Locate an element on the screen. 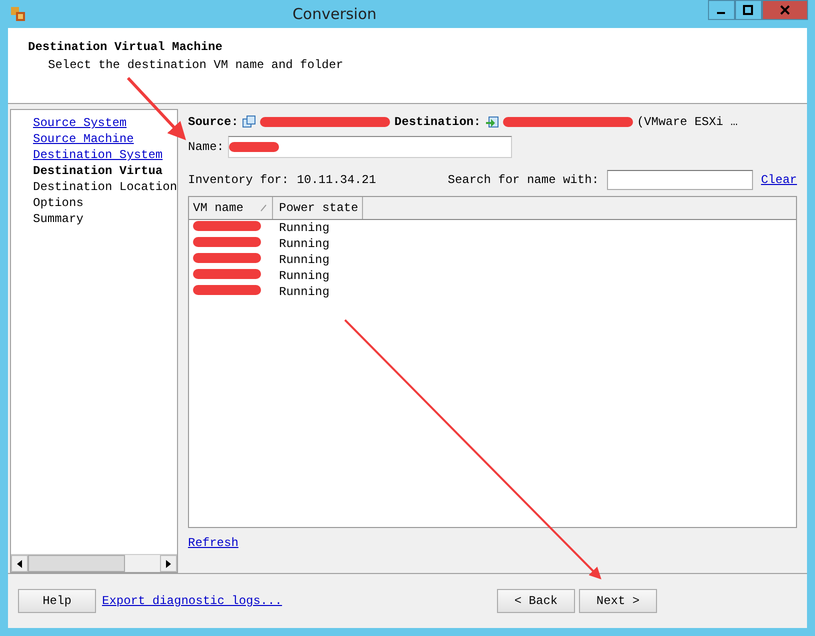 The height and width of the screenshot is (636, 815). close-icon is located at coordinates (785, 10).